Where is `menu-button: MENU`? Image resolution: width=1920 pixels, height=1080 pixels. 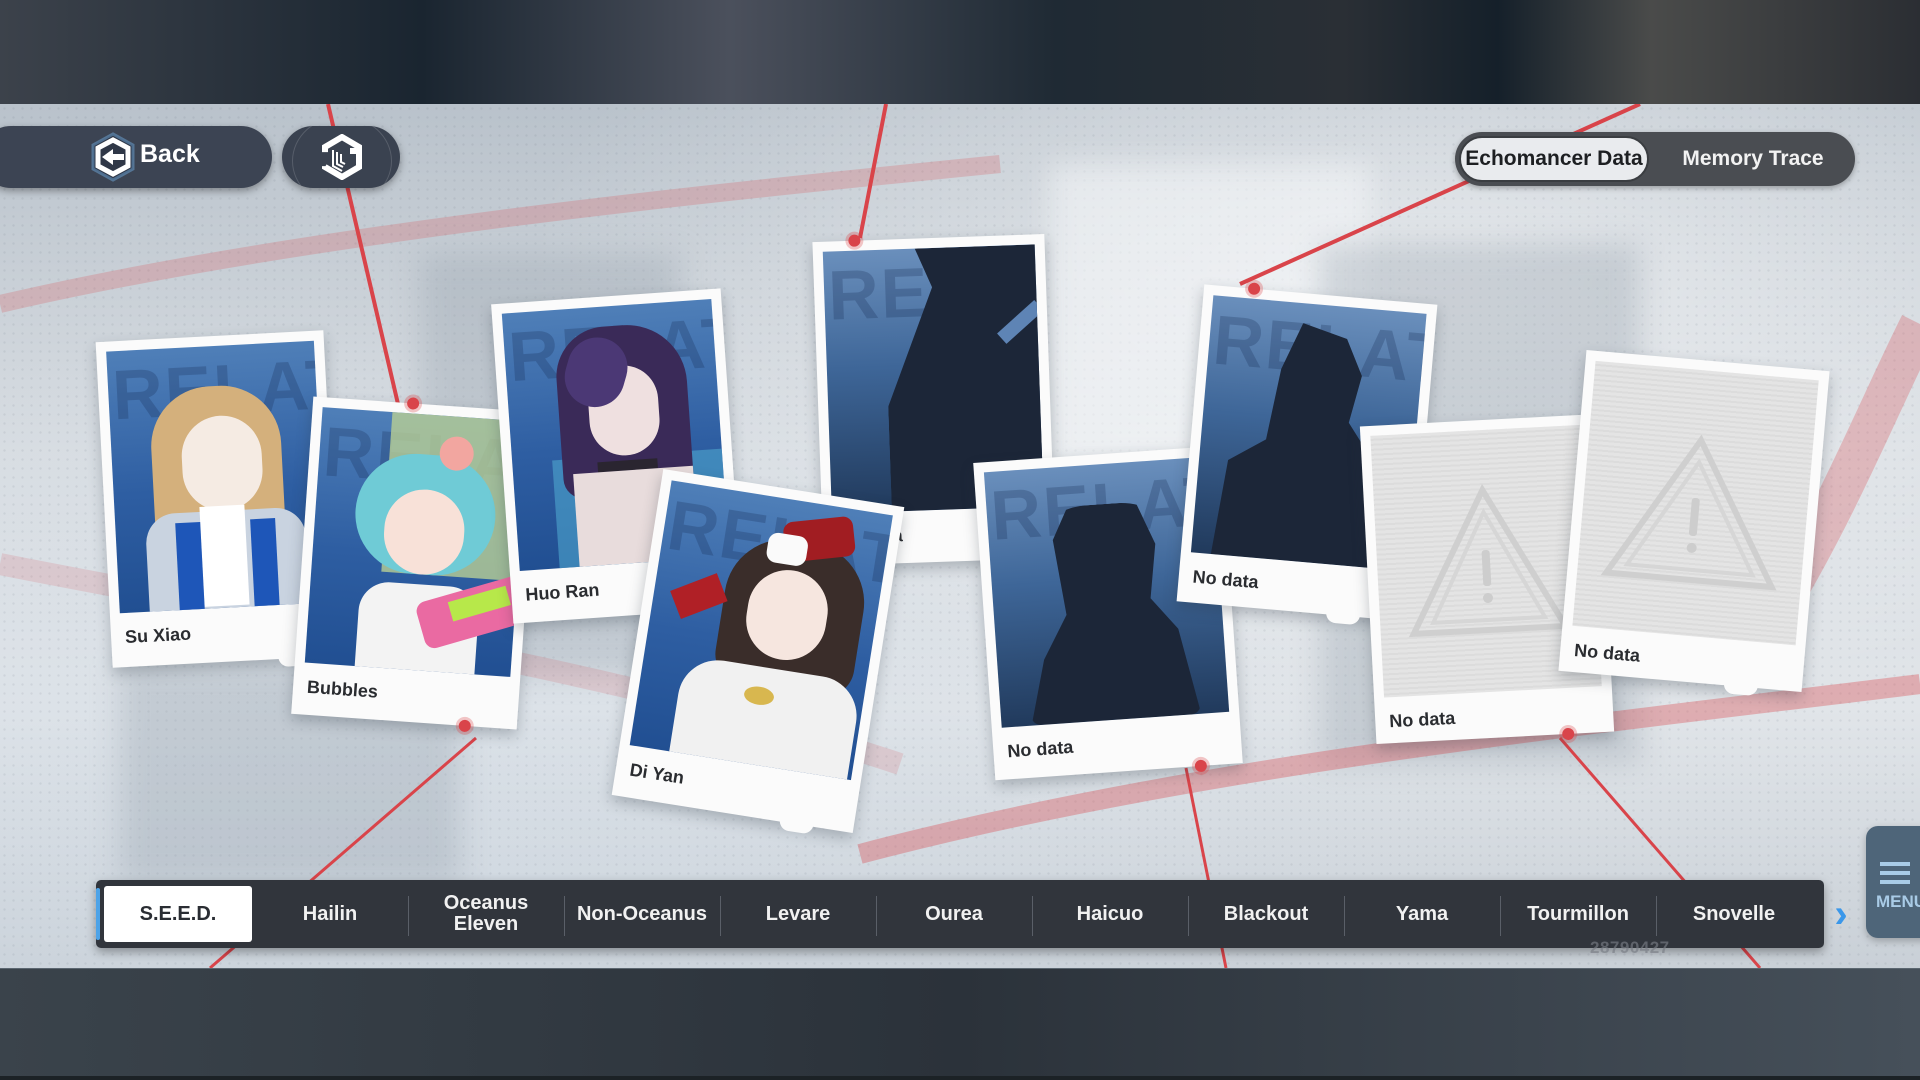
menu-button: MENU is located at coordinates (1893, 882).